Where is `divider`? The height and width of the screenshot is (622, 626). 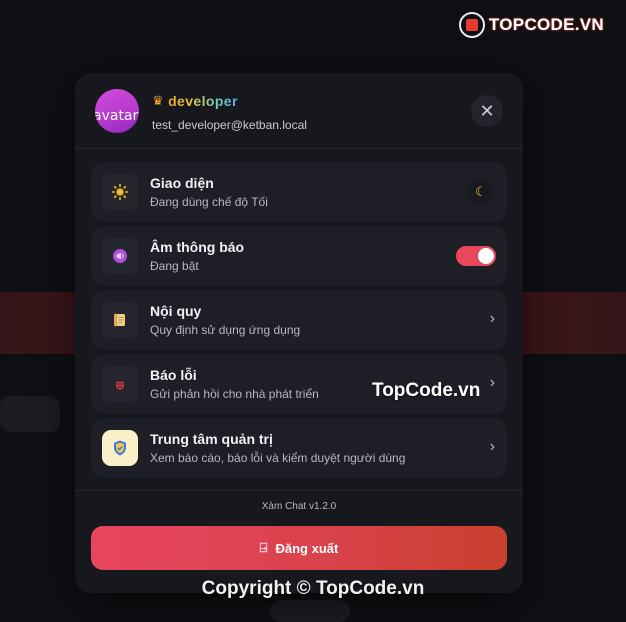 divider is located at coordinates (299, 490).